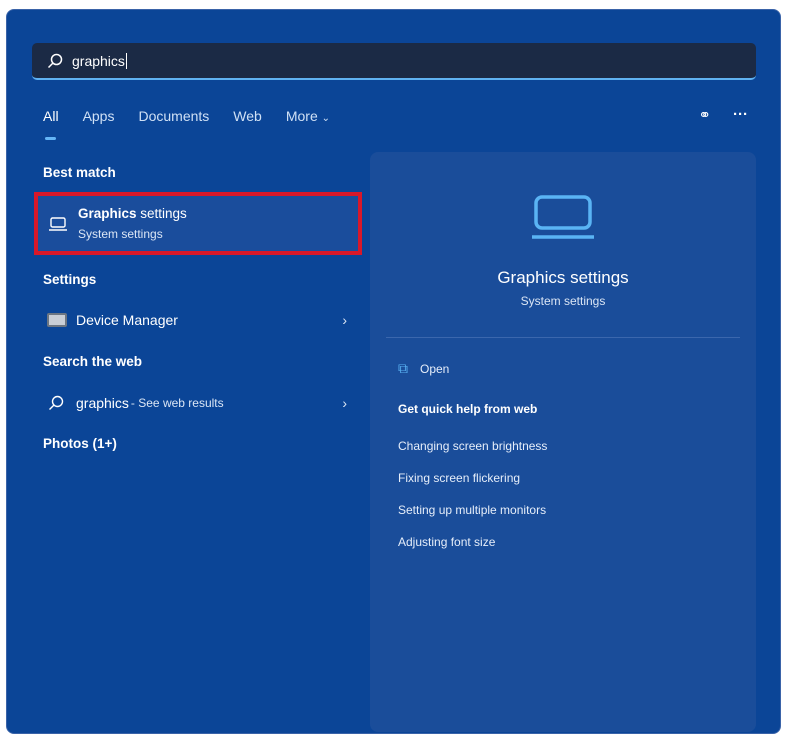  What do you see at coordinates (99, 116) in the screenshot?
I see `tab-apps: Apps` at bounding box center [99, 116].